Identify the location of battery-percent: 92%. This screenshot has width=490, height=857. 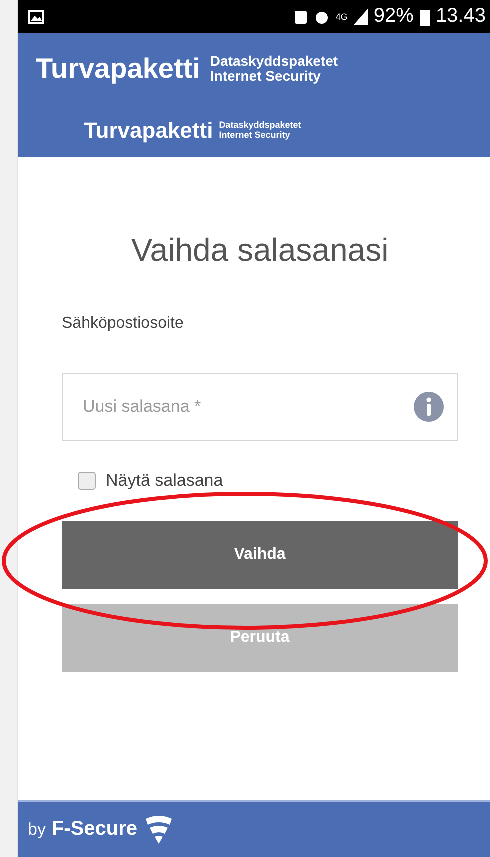
(394, 16).